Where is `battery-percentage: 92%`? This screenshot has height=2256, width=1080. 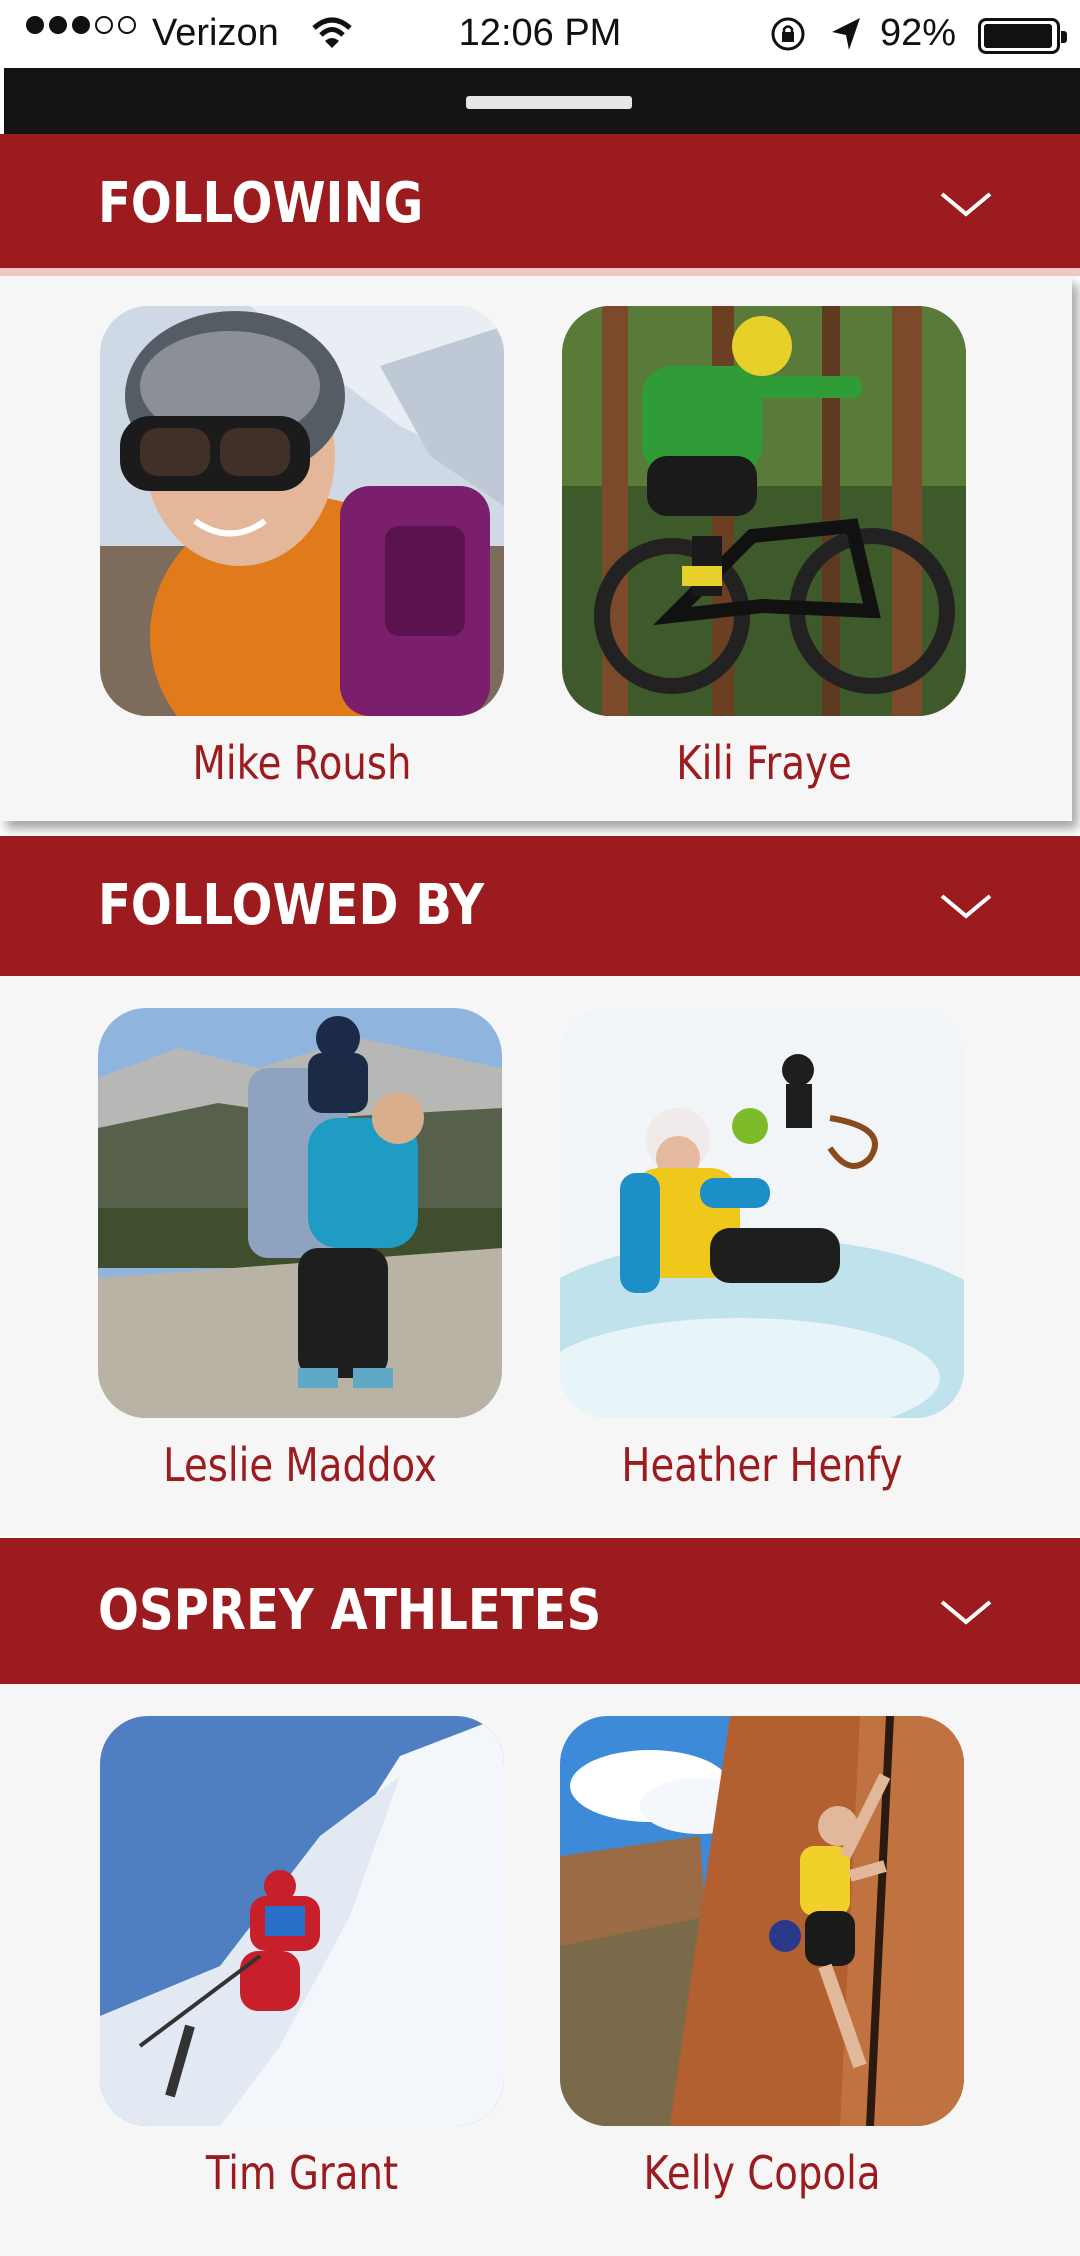
battery-percentage: 92% is located at coordinates (918, 33).